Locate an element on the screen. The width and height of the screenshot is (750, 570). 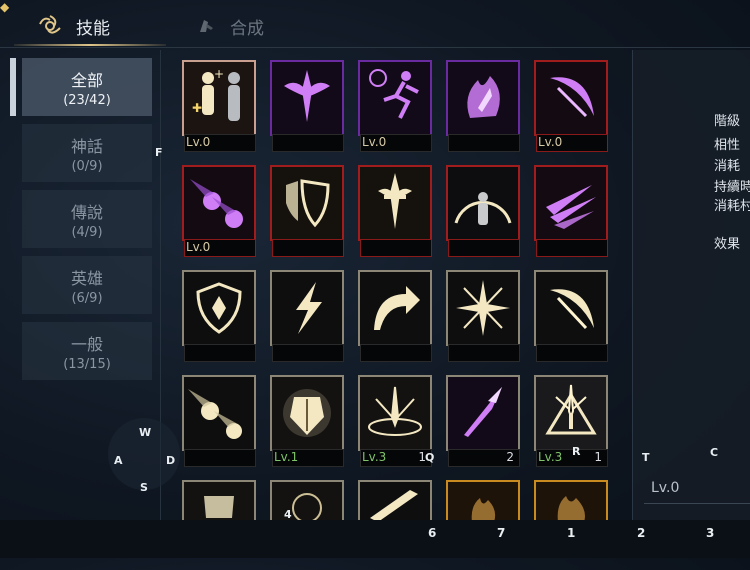
category-name: 英雄 is located at coordinates (86, 278).